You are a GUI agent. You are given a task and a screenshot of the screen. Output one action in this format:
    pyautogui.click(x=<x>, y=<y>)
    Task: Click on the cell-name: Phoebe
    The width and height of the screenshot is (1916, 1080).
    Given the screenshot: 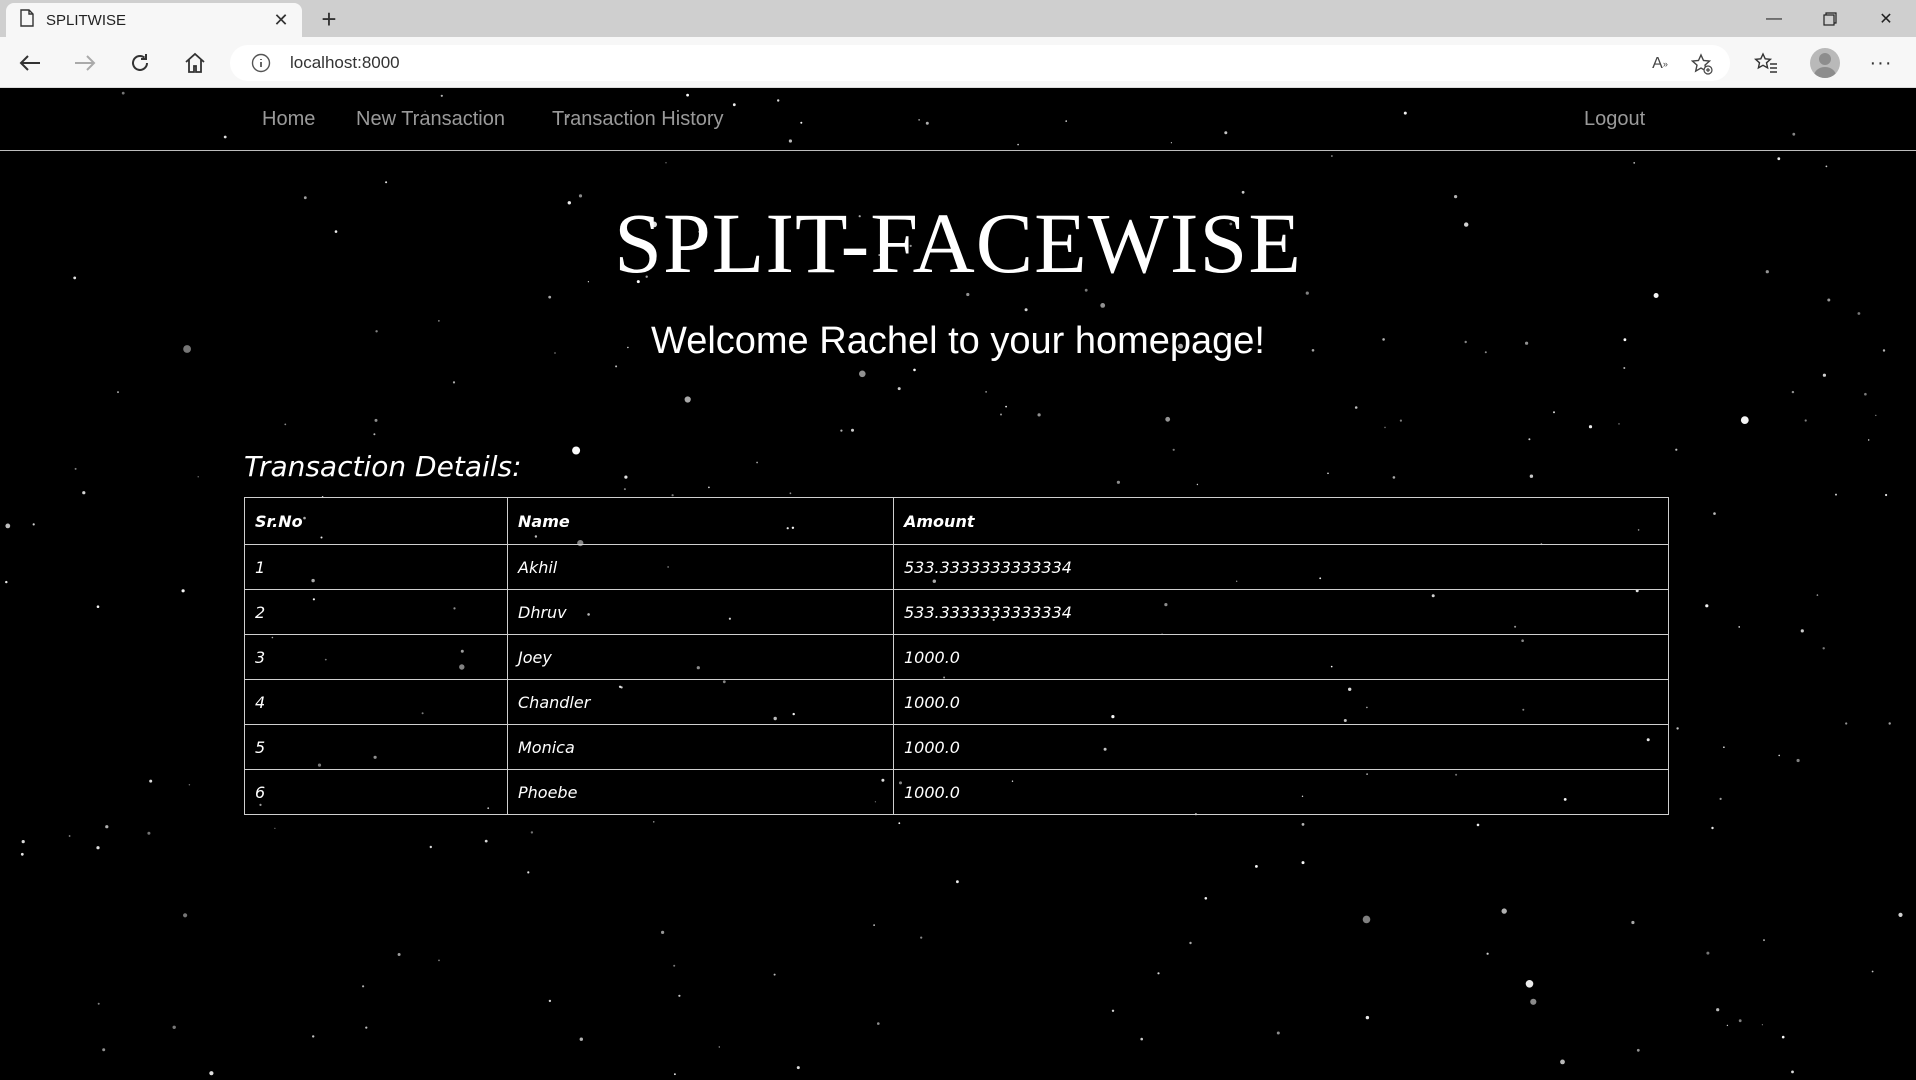 What is the action you would take?
    pyautogui.click(x=700, y=792)
    